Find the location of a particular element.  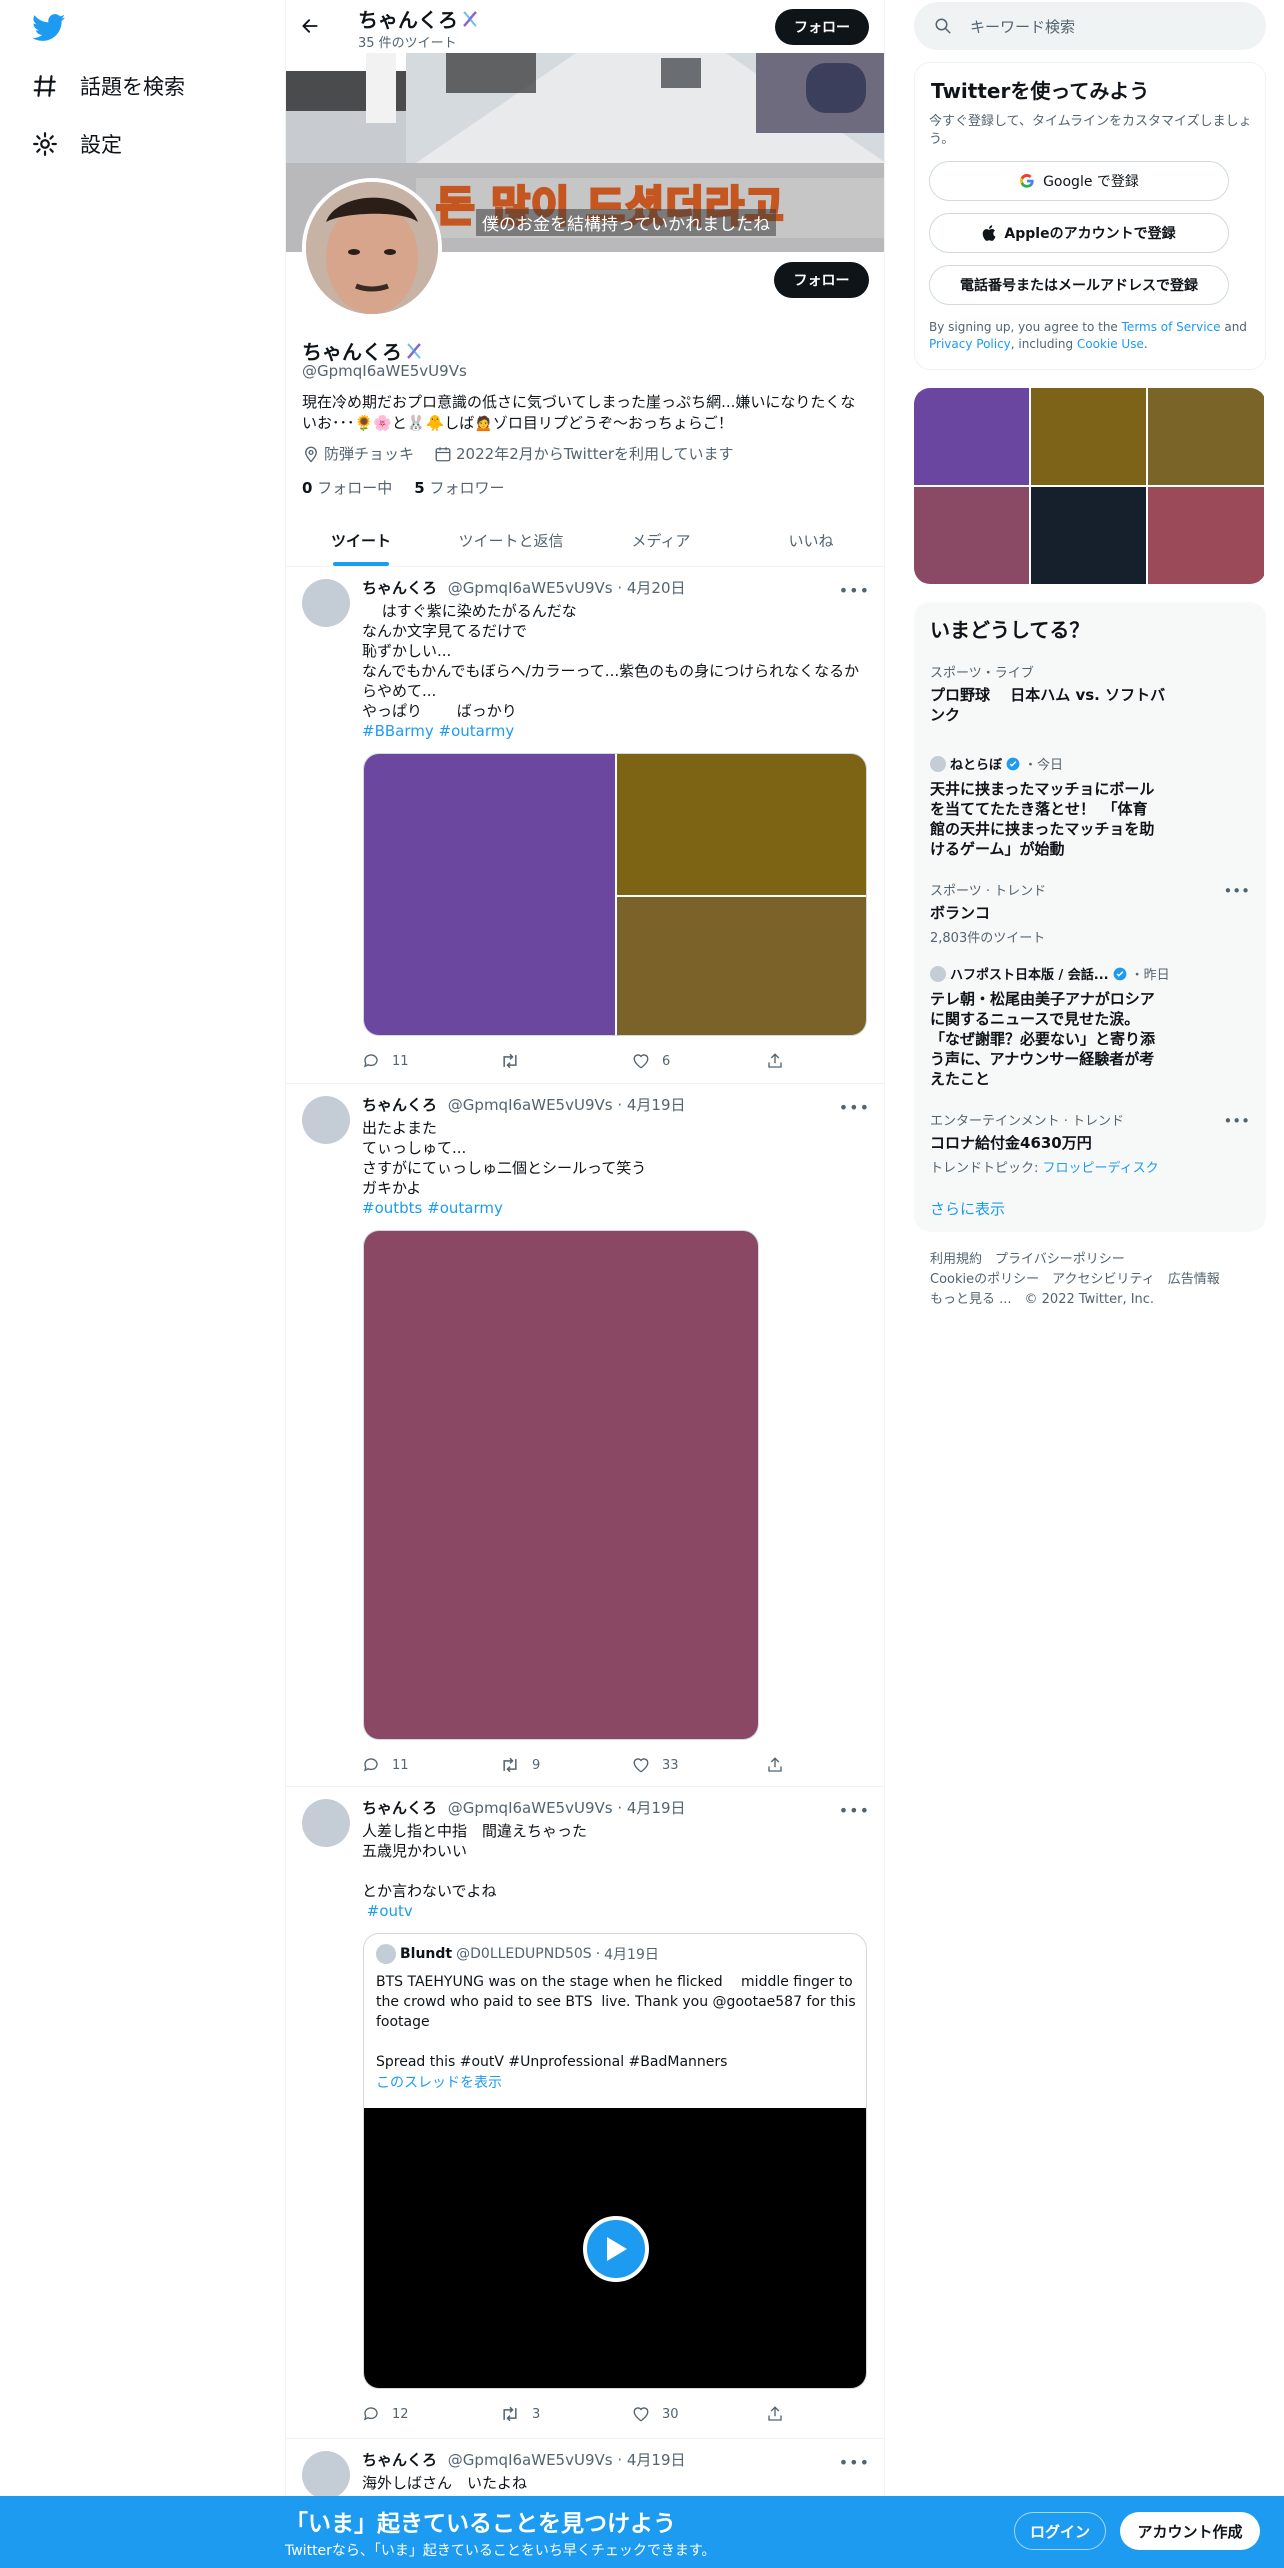

retweet-button: 3 is located at coordinates (520, 2414).